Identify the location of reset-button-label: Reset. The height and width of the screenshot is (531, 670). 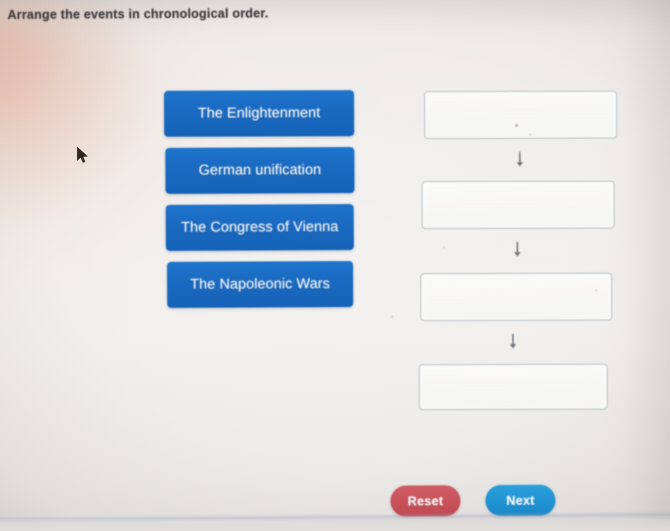
(425, 501).